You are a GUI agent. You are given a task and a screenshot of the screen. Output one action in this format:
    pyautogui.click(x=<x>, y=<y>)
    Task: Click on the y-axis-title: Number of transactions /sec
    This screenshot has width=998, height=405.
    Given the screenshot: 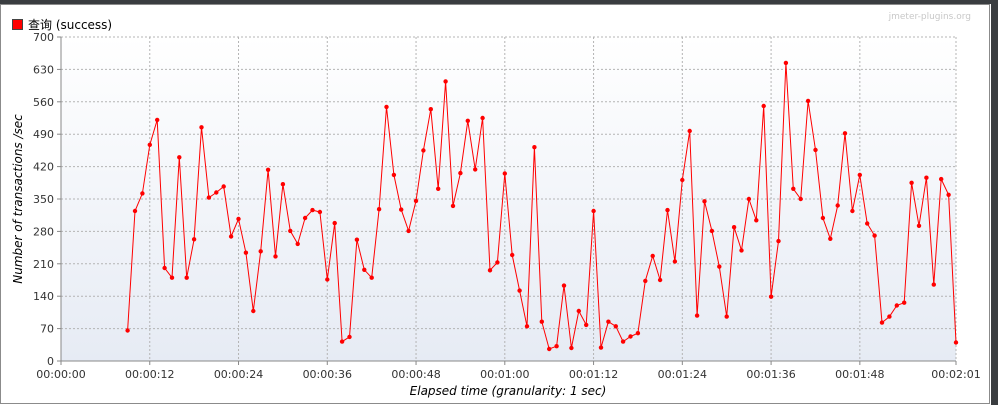 What is the action you would take?
    pyautogui.click(x=18, y=199)
    